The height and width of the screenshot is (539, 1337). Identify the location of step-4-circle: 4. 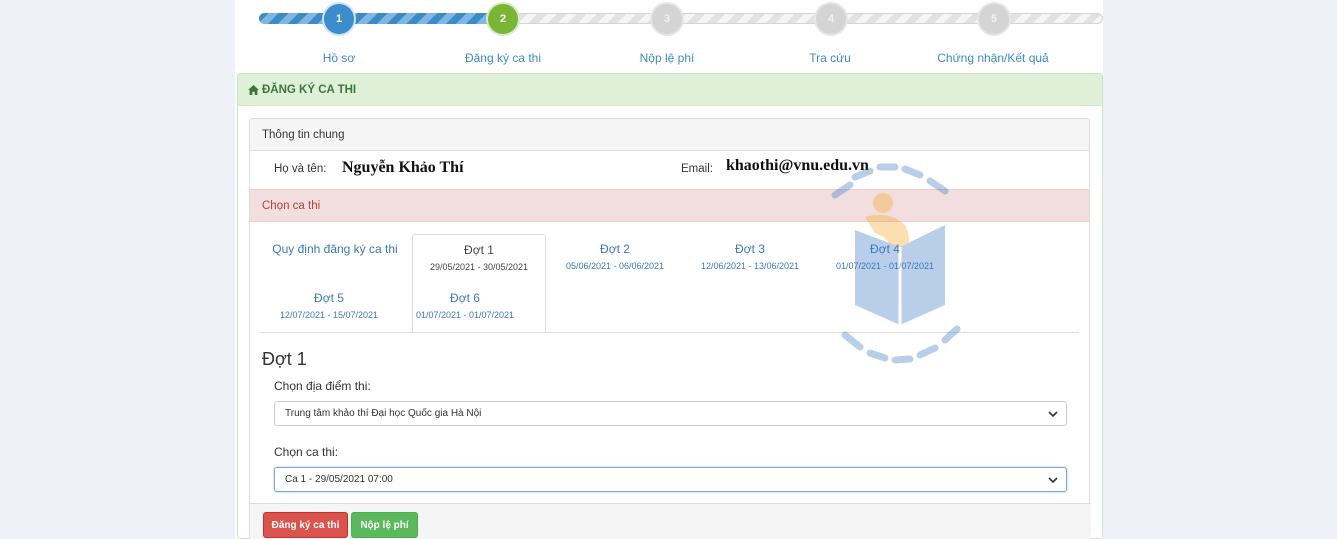
(831, 19).